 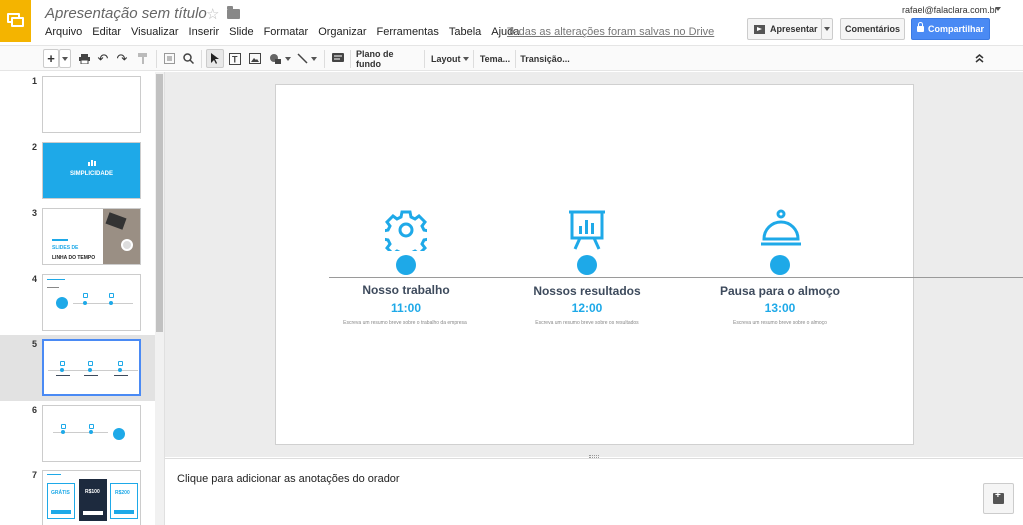 What do you see at coordinates (676, 277) in the screenshot?
I see `timeline-line` at bounding box center [676, 277].